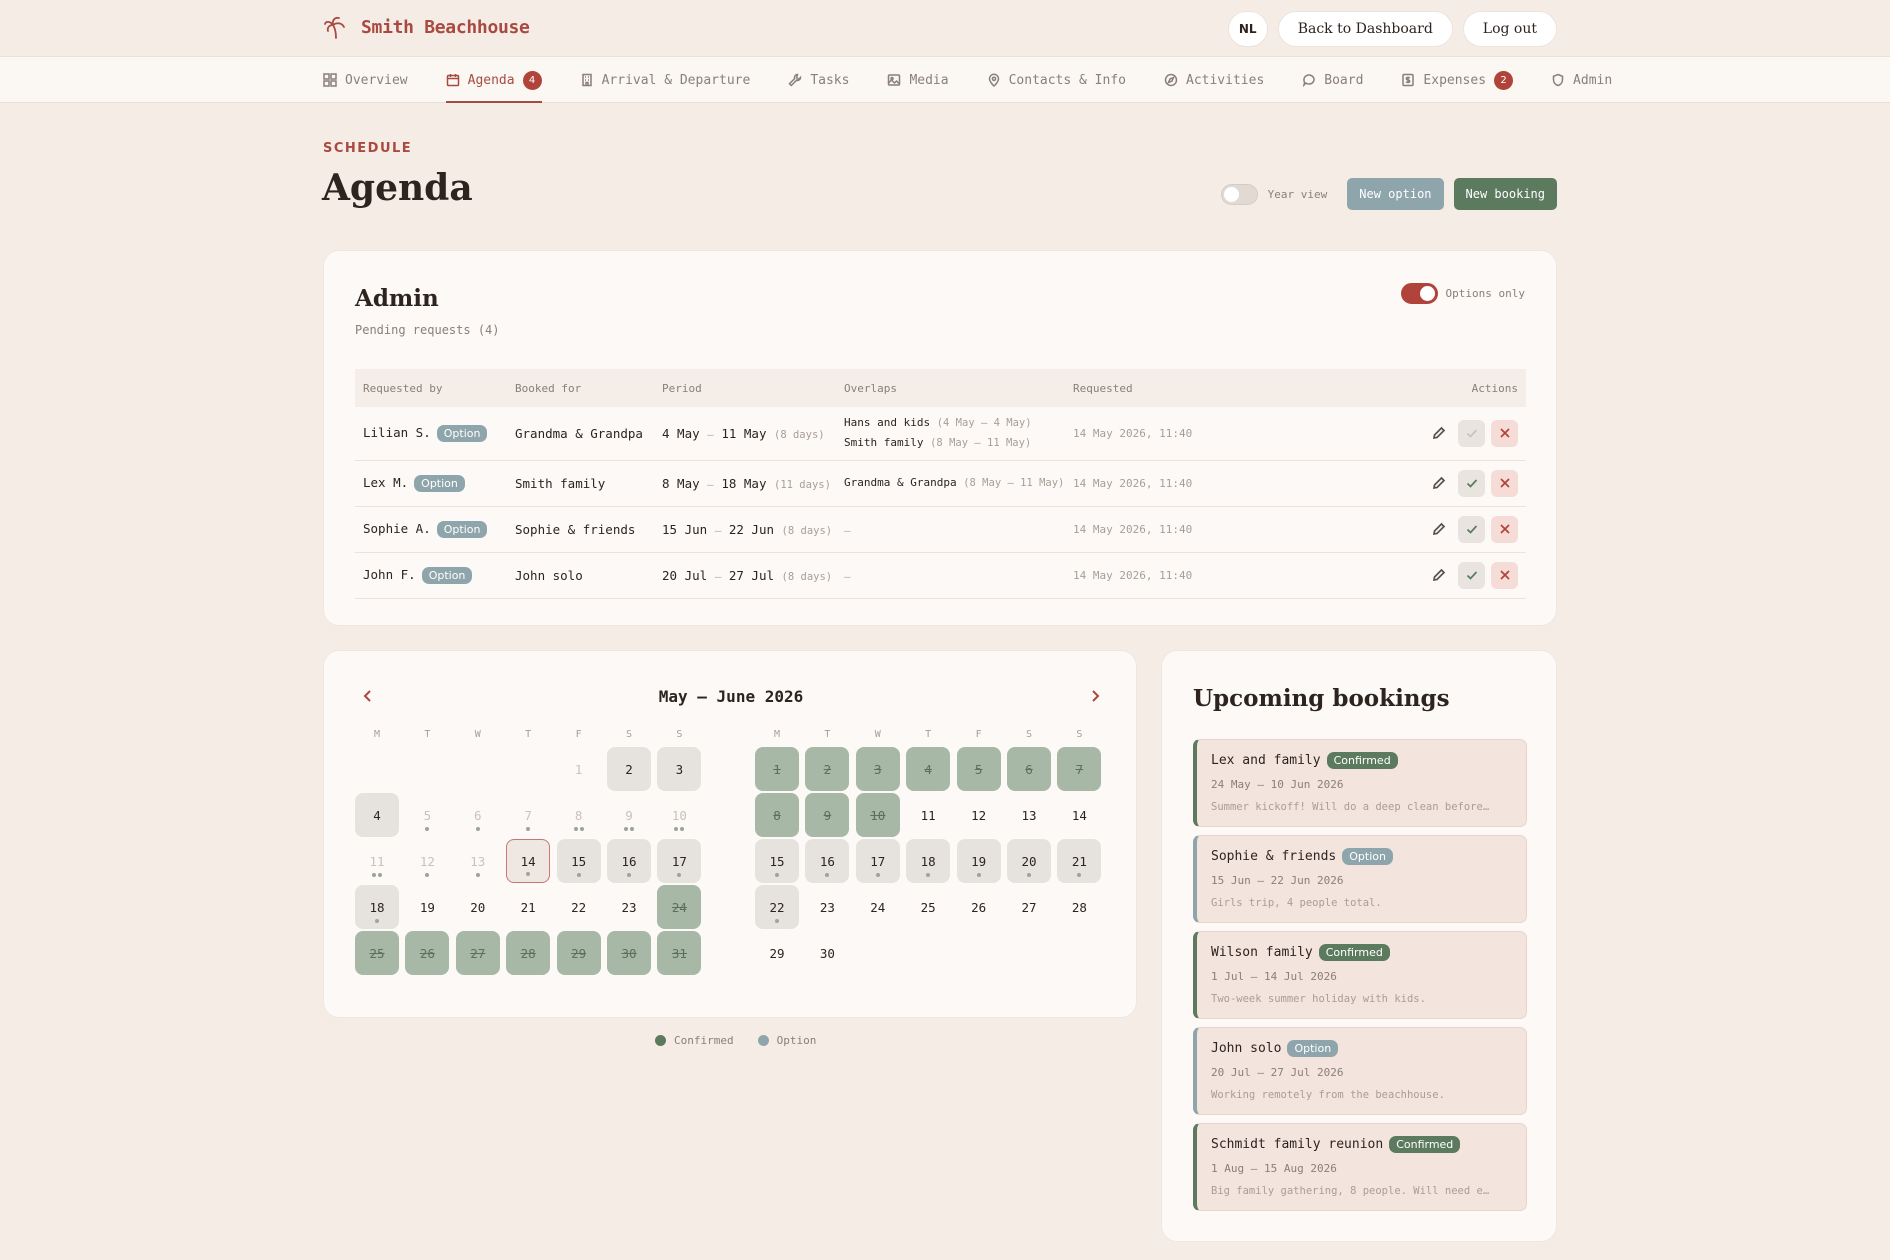 This screenshot has height=1260, width=1890. I want to click on shield-icon, so click(1558, 80).